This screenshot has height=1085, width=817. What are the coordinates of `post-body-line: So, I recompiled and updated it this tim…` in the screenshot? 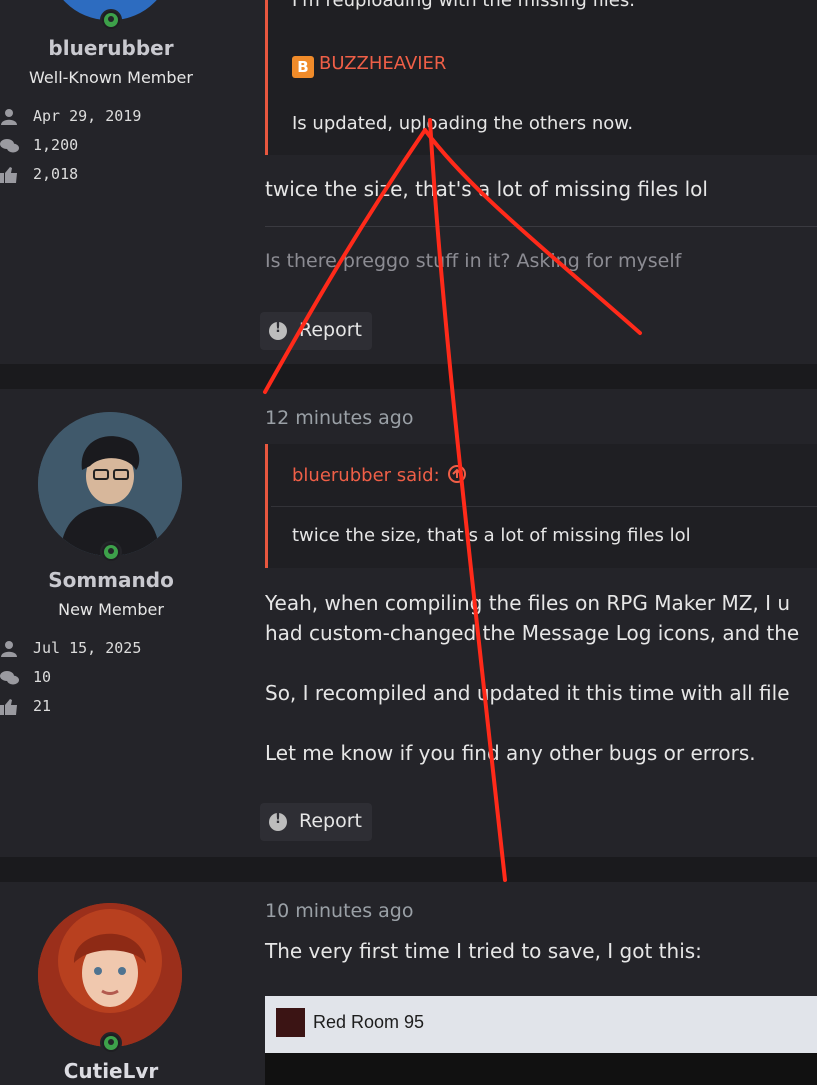 It's located at (527, 693).